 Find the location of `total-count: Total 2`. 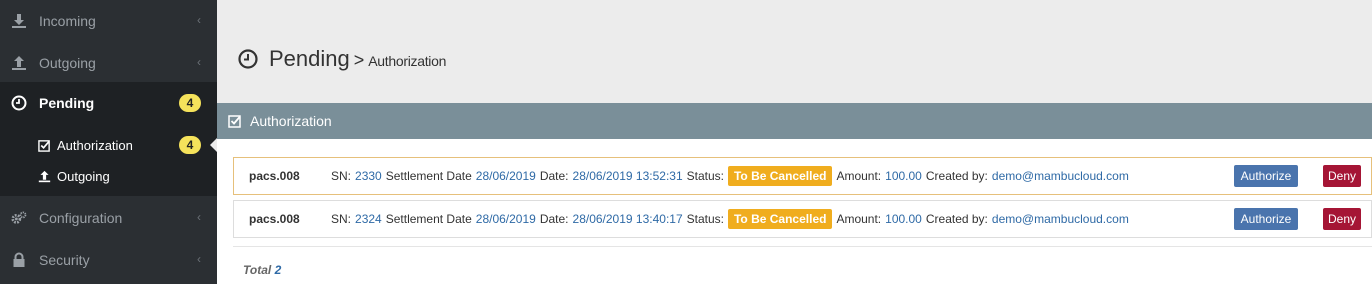

total-count: Total 2 is located at coordinates (262, 270).